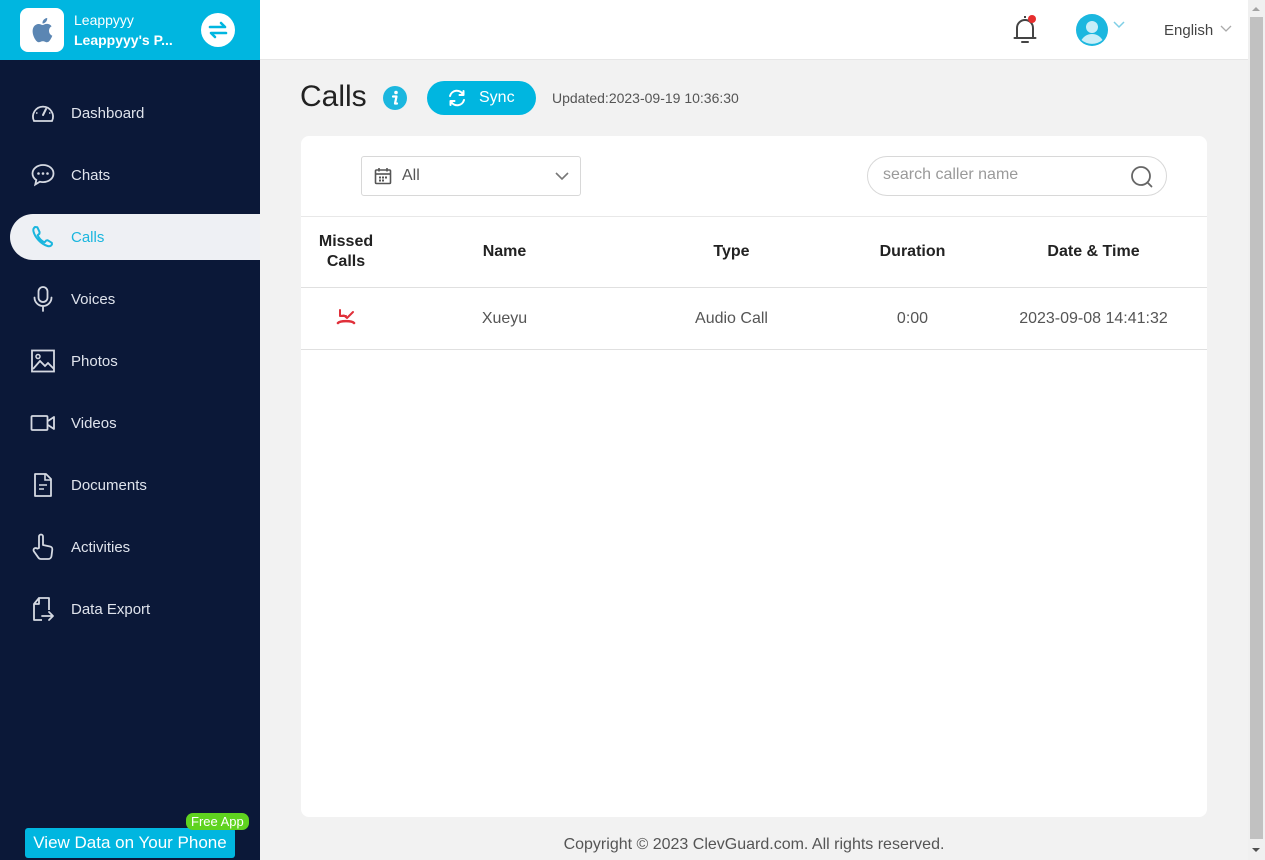 The image size is (1265, 860). What do you see at coordinates (91, 175) in the screenshot?
I see `sidebar-item-label: Chats` at bounding box center [91, 175].